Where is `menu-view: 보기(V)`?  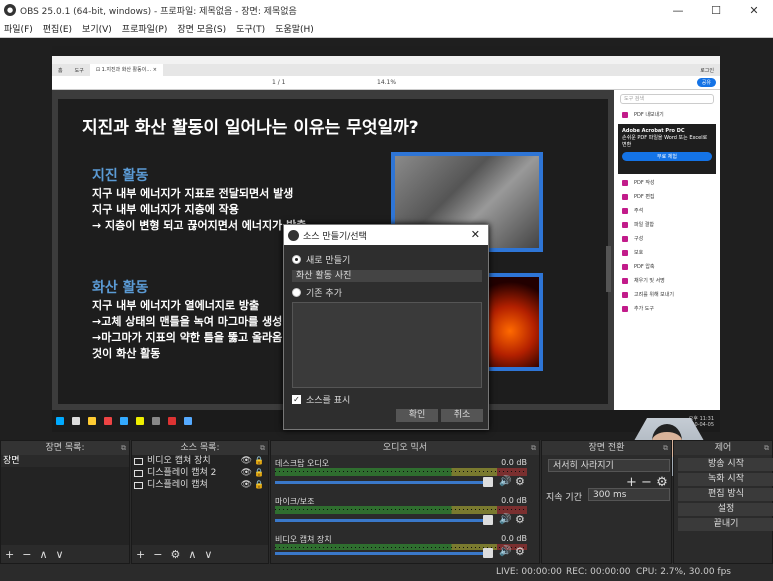
menu-view: 보기(V) is located at coordinates (98, 28).